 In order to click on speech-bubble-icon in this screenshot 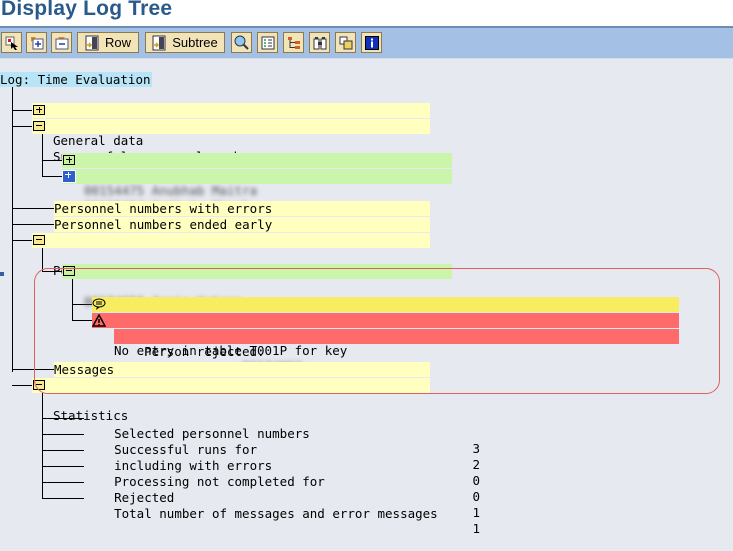, I will do `click(99, 306)`.